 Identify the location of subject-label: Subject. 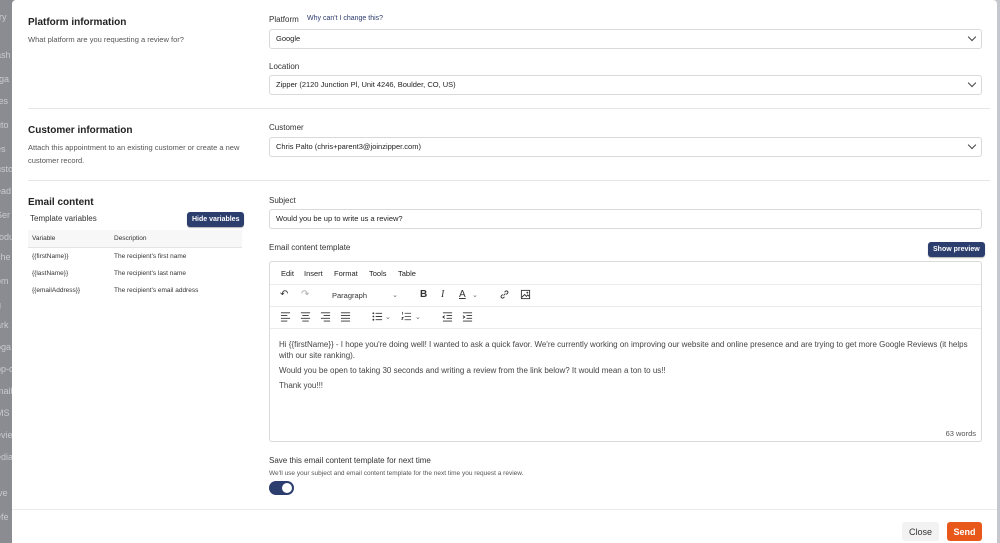
(282, 200).